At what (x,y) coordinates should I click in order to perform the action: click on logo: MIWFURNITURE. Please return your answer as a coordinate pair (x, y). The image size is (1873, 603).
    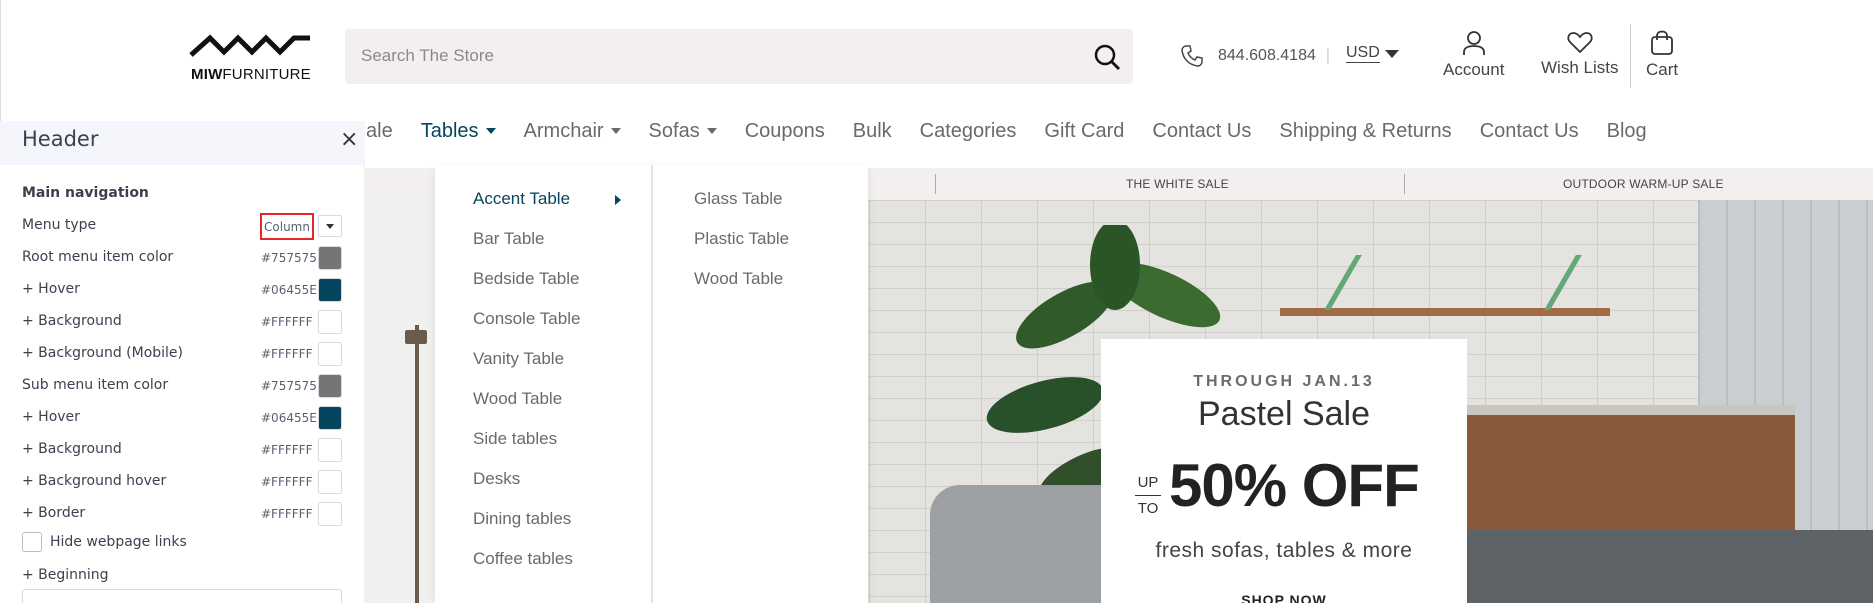
    Looking at the image, I should click on (251, 58).